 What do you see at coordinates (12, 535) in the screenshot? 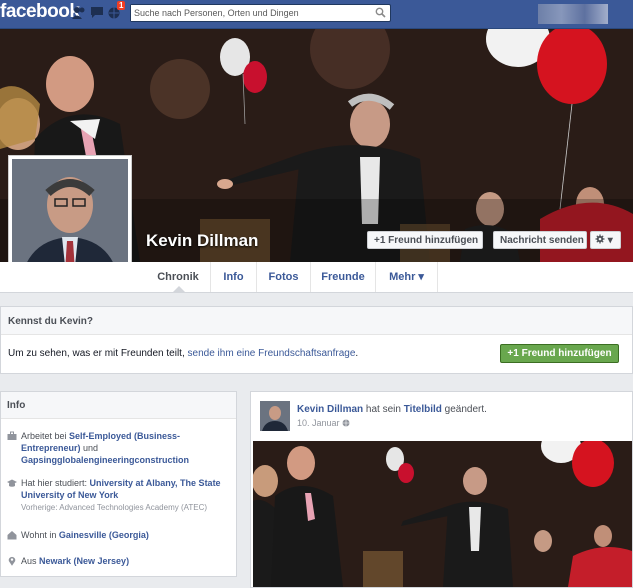
I see `home-icon` at bounding box center [12, 535].